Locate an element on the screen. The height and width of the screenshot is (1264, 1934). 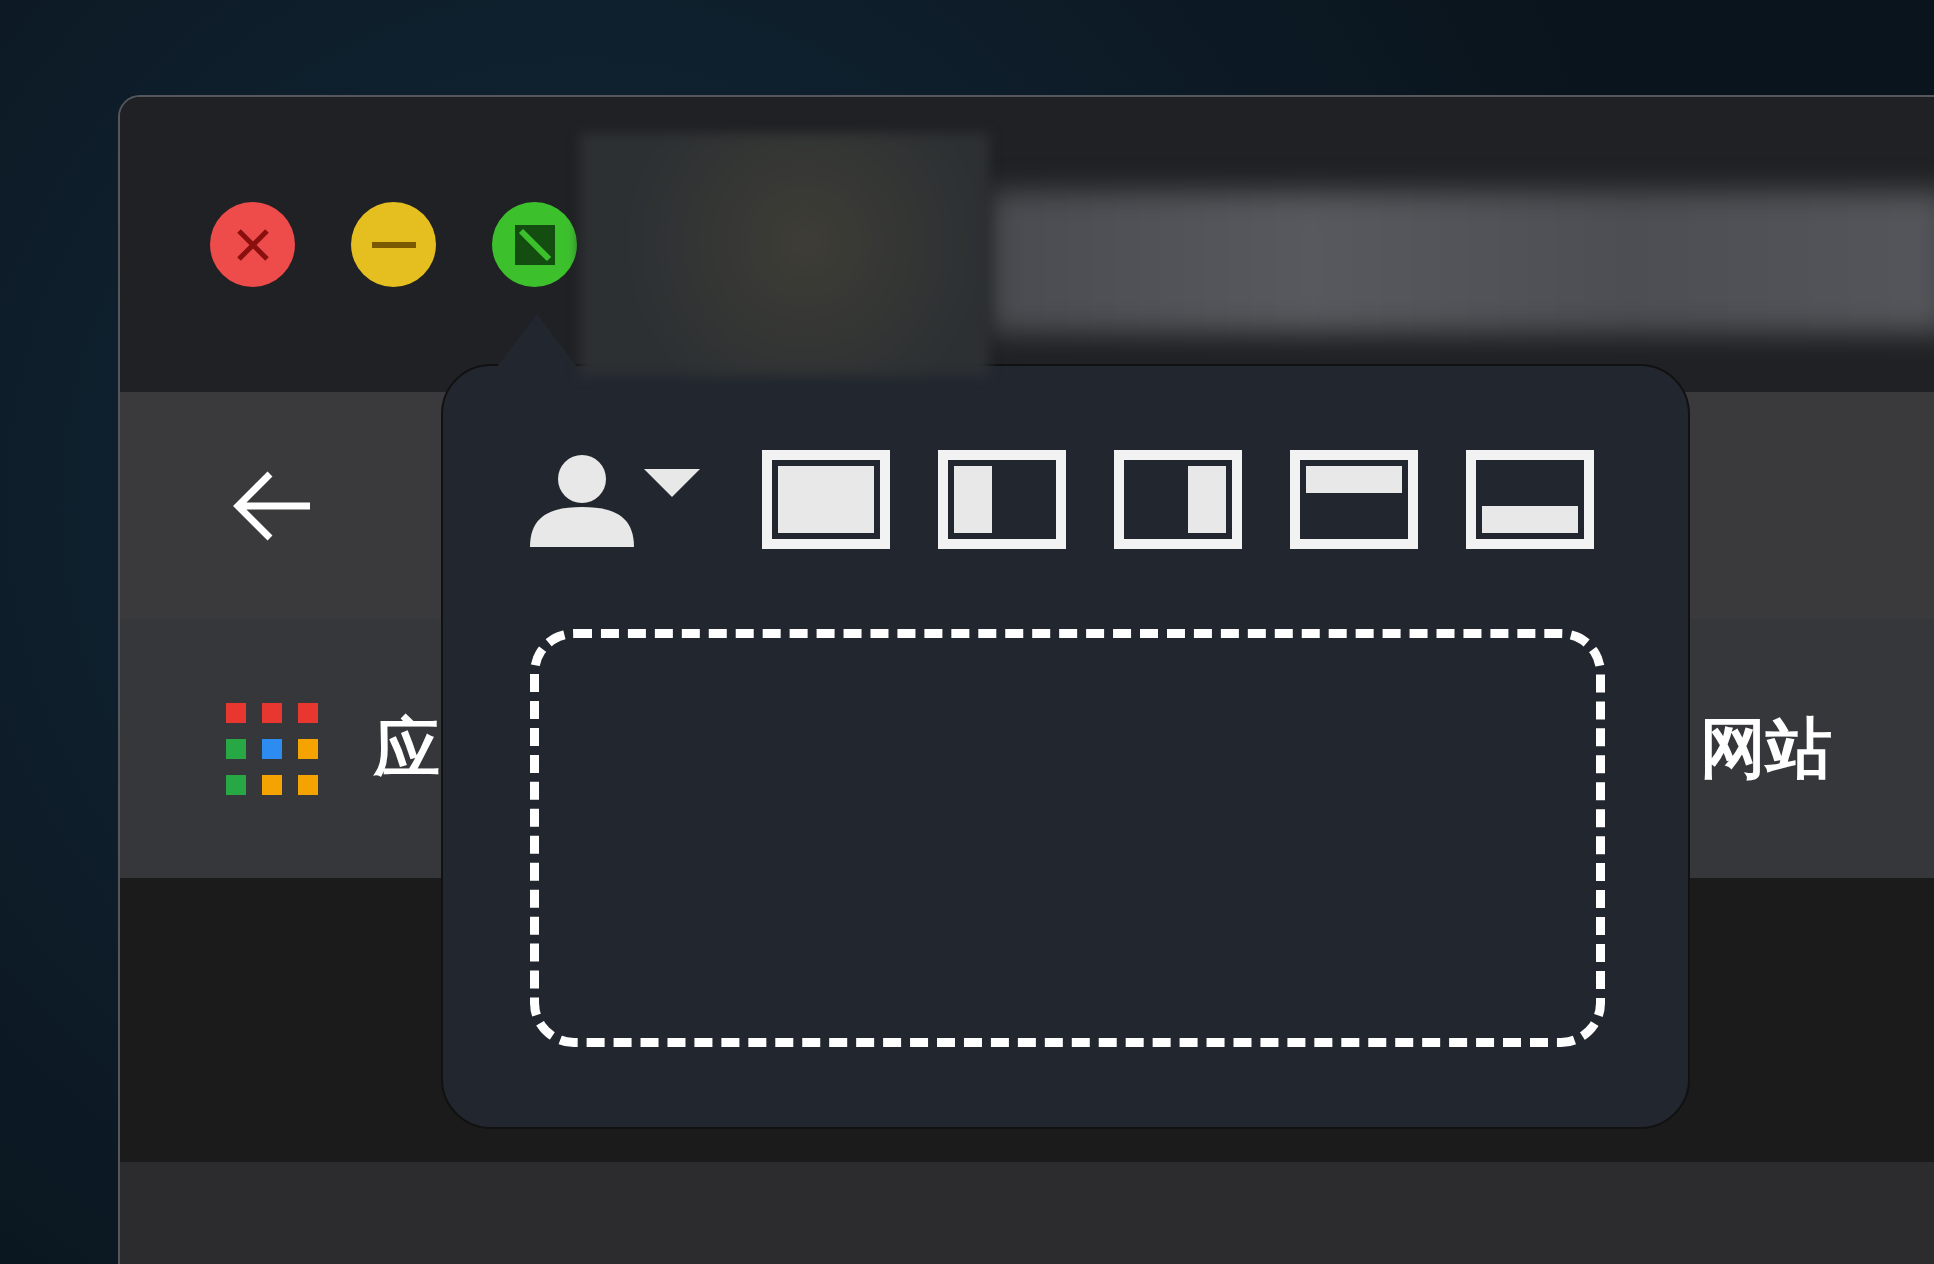
zoom-icon is located at coordinates (534, 244).